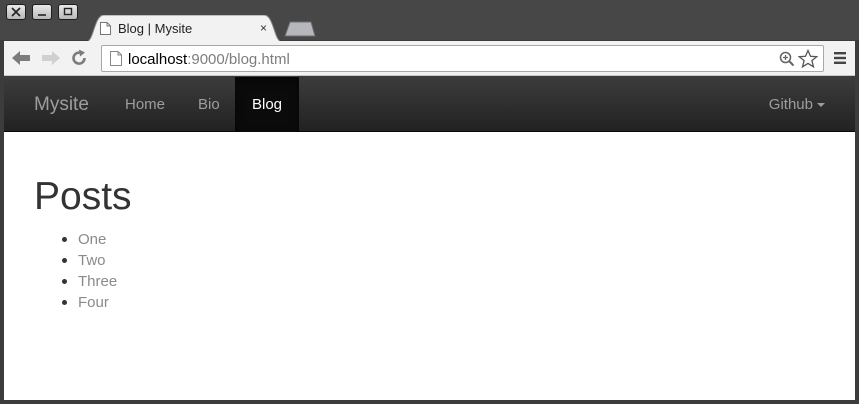  I want to click on close-icon, so click(16, 12).